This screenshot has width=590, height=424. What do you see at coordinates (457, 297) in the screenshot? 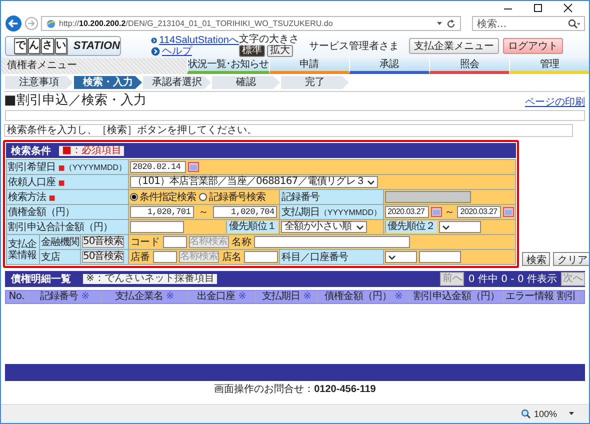
I see `column-header: 割引申込金額（円）` at bounding box center [457, 297].